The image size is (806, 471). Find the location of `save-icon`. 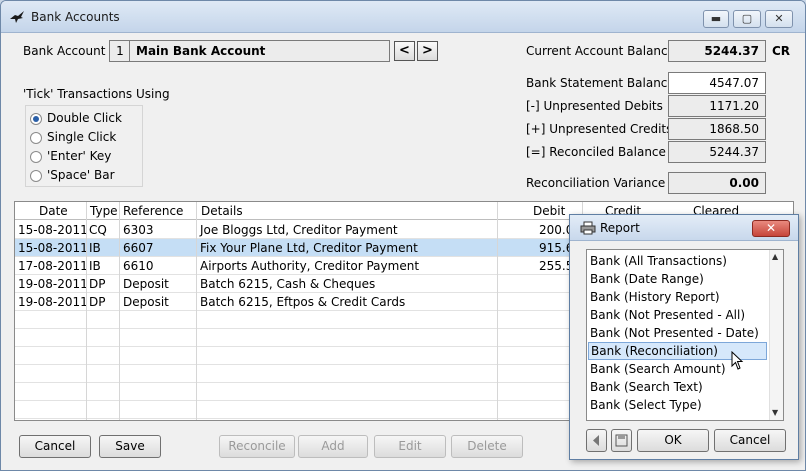

save-icon is located at coordinates (621, 440).